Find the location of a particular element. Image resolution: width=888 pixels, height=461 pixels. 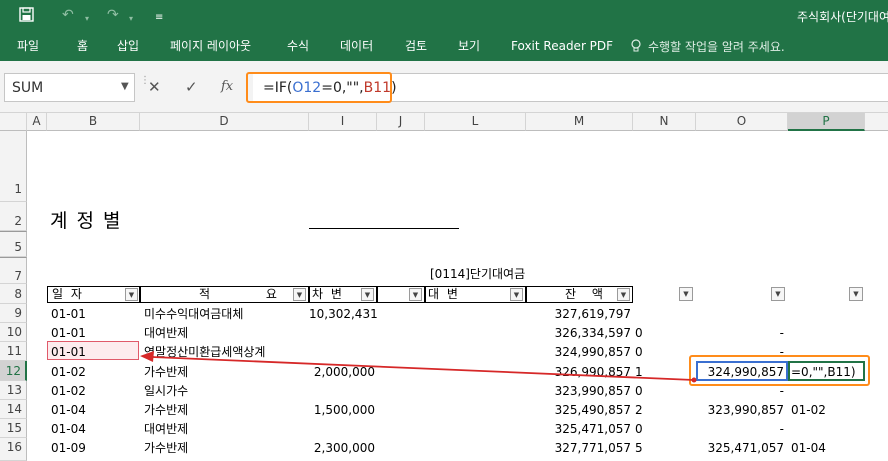

col-header-n: N is located at coordinates (664, 122).